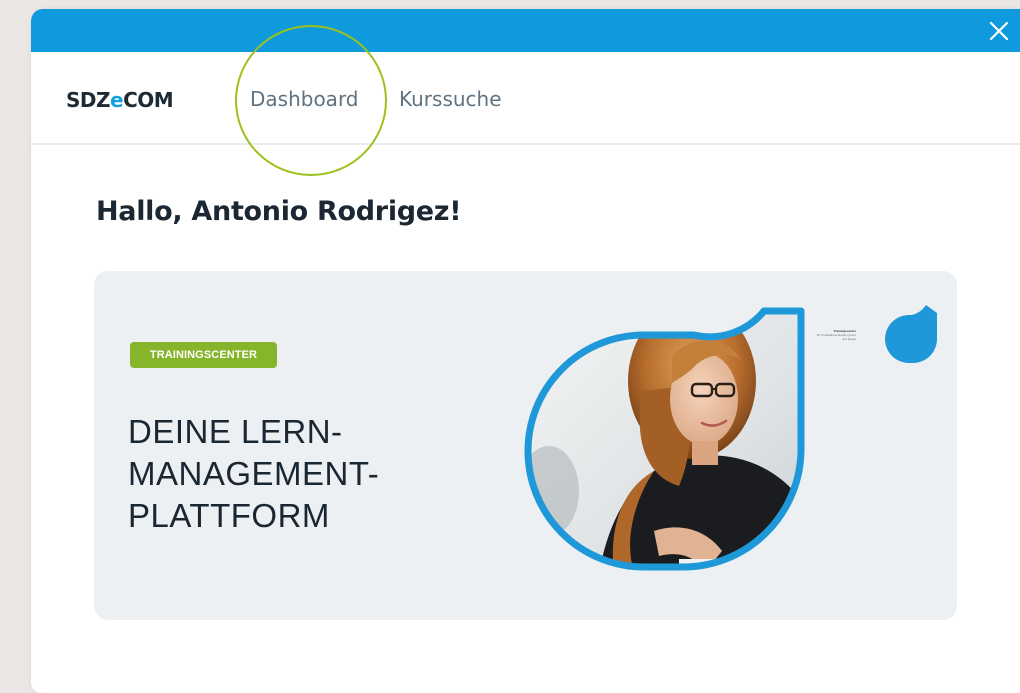  What do you see at coordinates (450, 99) in the screenshot?
I see `nav-item-kurssuche: Kurssuche` at bounding box center [450, 99].